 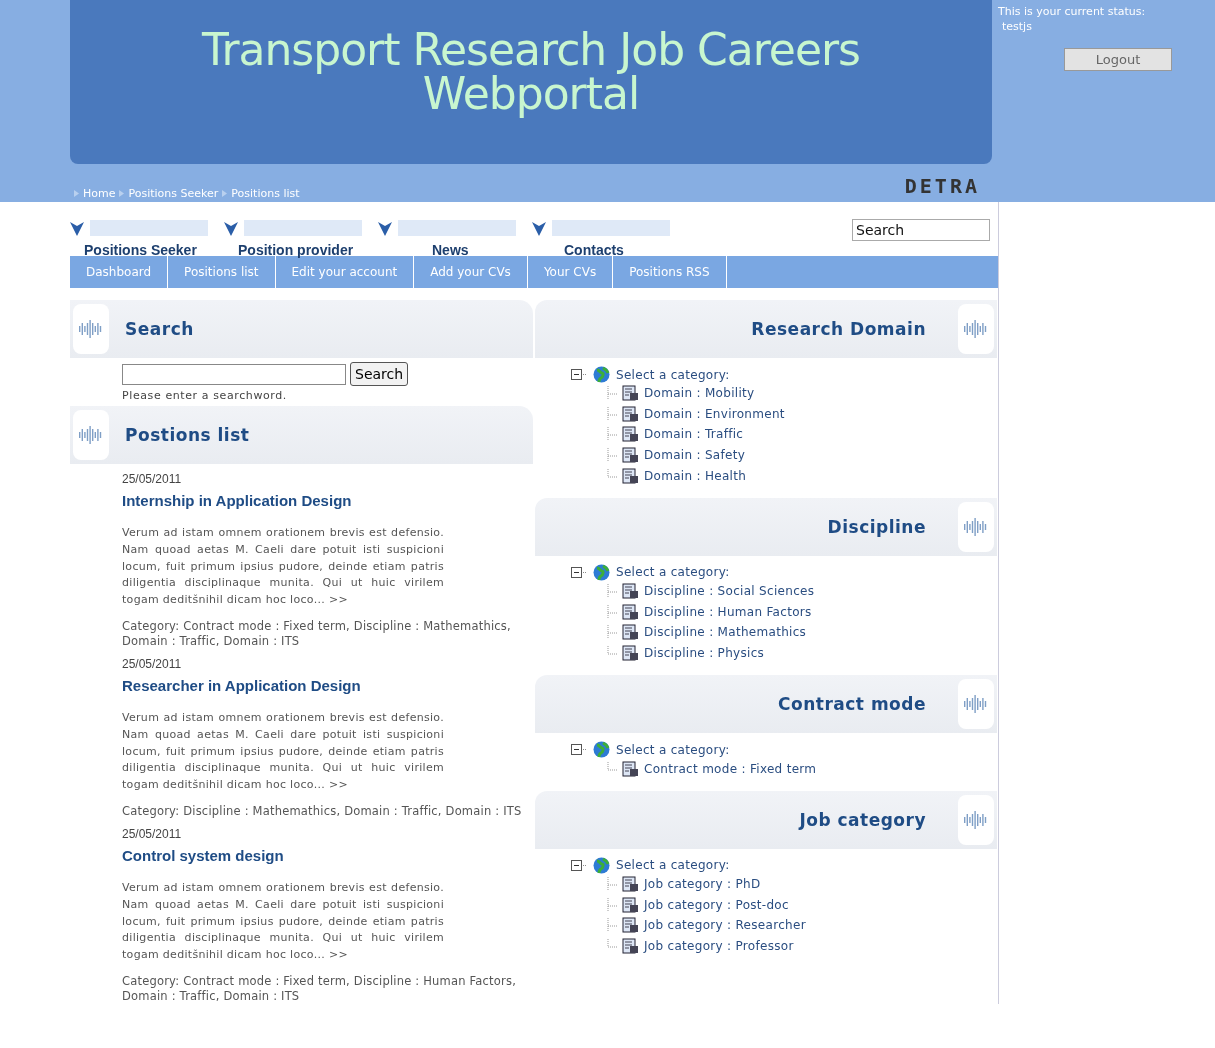 What do you see at coordinates (379, 374) in the screenshot?
I see `search-button: Search` at bounding box center [379, 374].